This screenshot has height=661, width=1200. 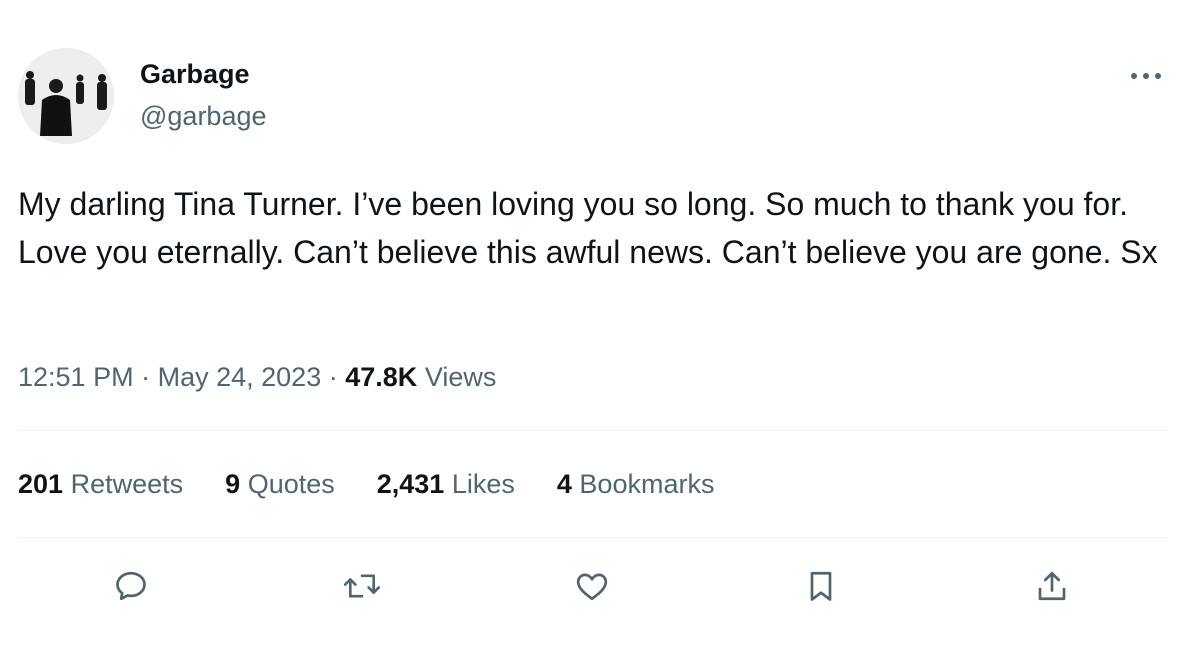 I want to click on bookmarks-label: Bookmarks, so click(x=647, y=484).